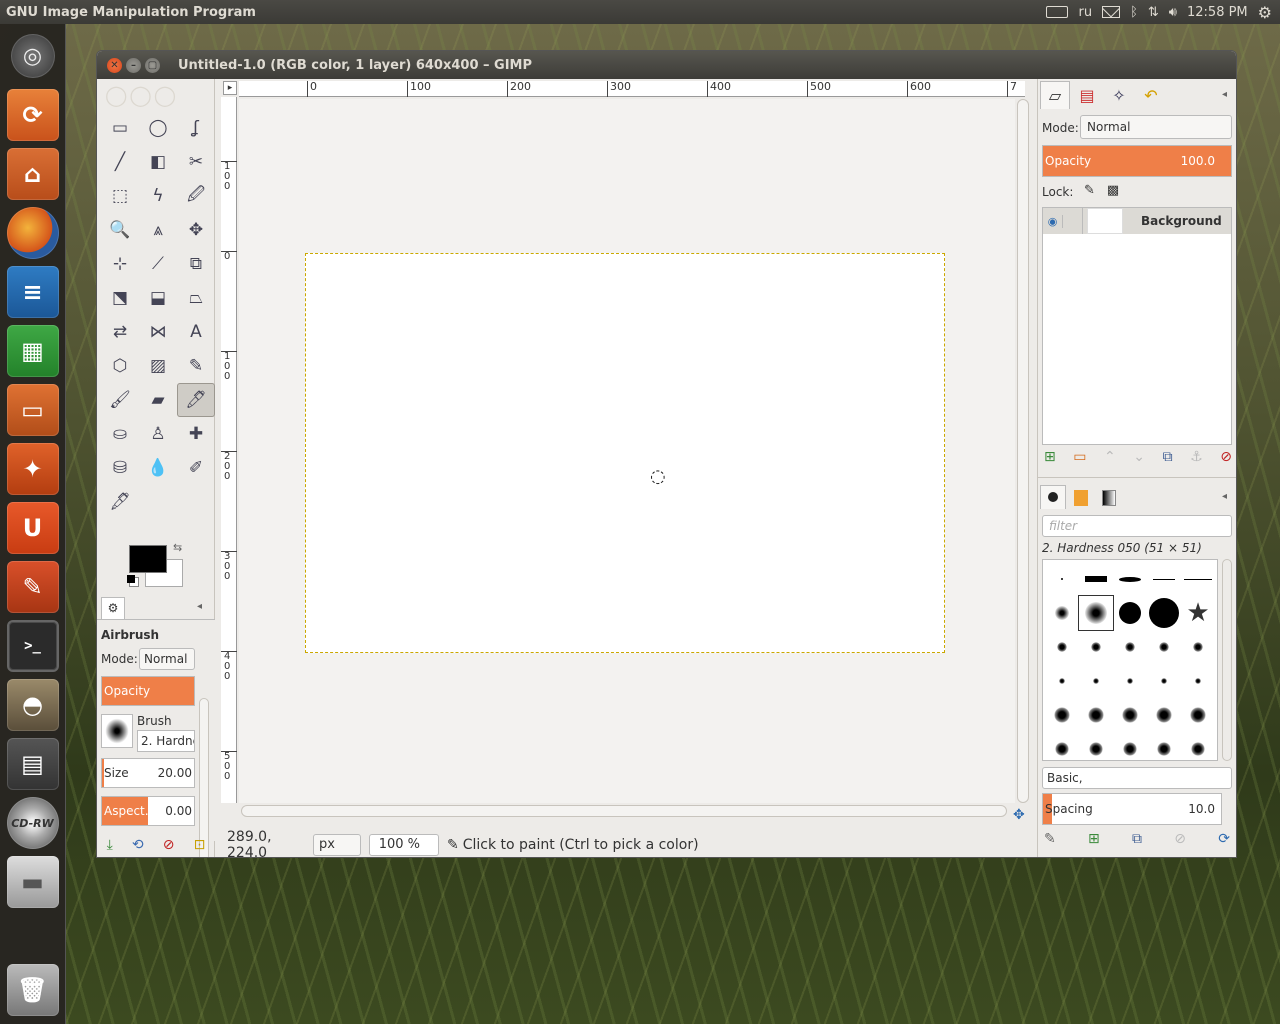  Describe the element at coordinates (1119, 95) in the screenshot. I see `tab-paths: ✧` at that location.